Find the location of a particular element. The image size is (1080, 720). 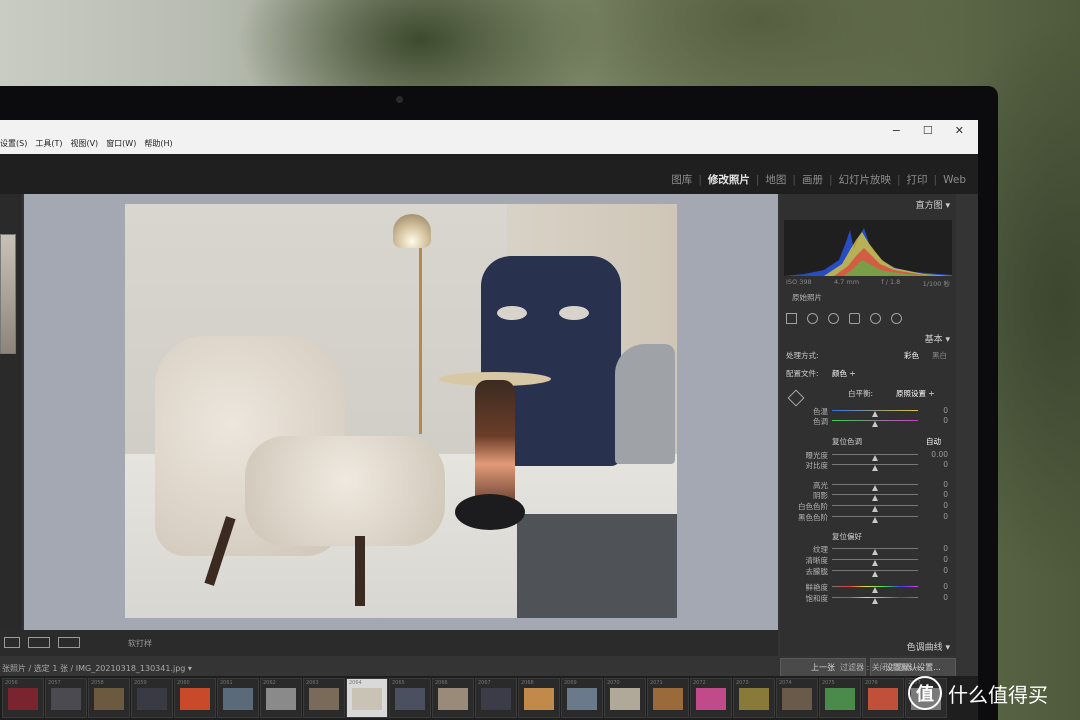

menu-help: 帮助(H) is located at coordinates (158, 145).